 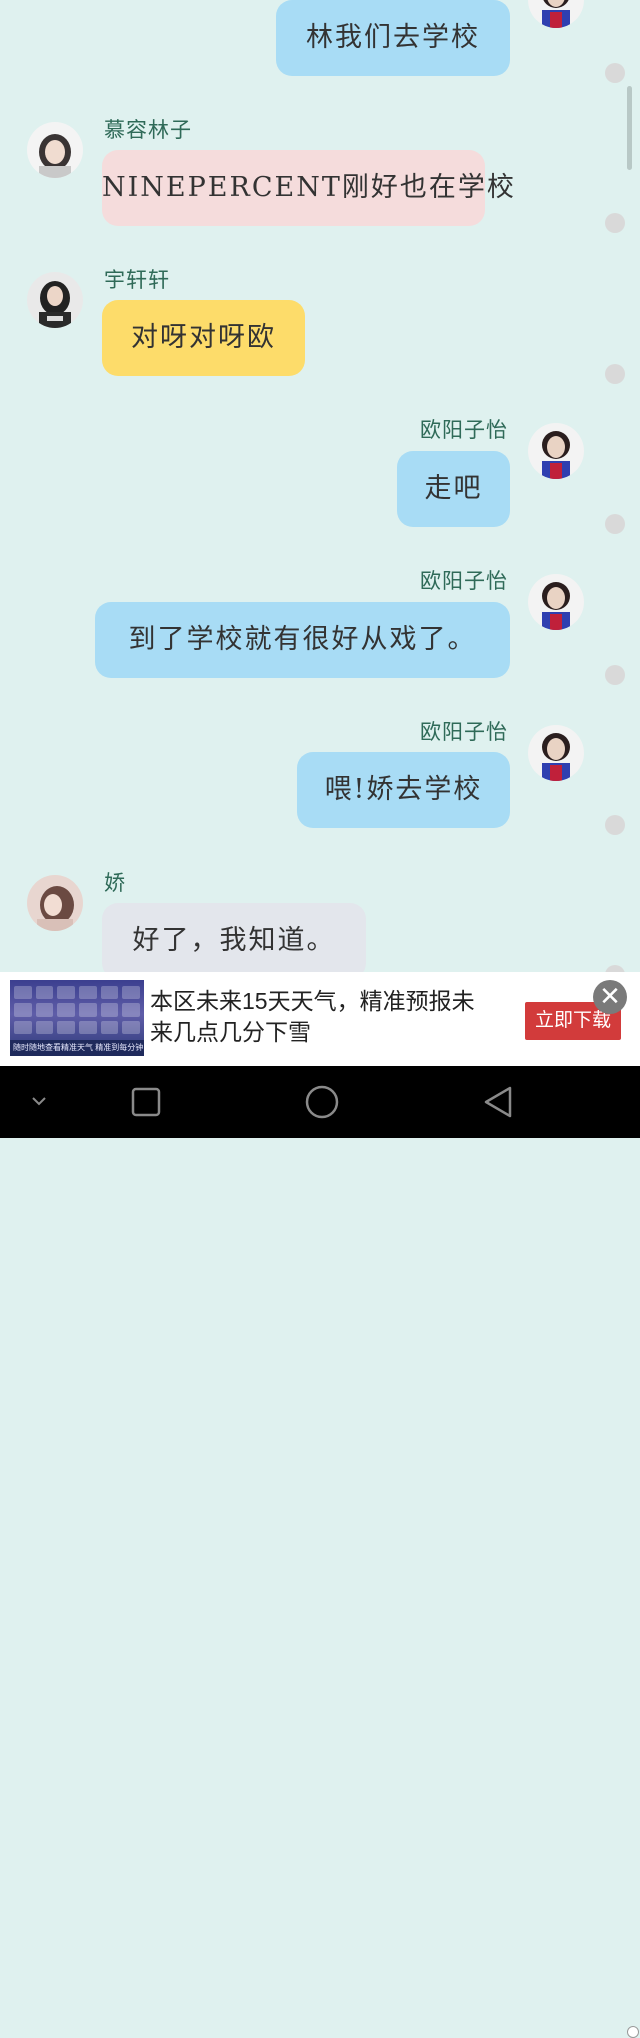 I want to click on sender-name: 娇, so click(x=115, y=883).